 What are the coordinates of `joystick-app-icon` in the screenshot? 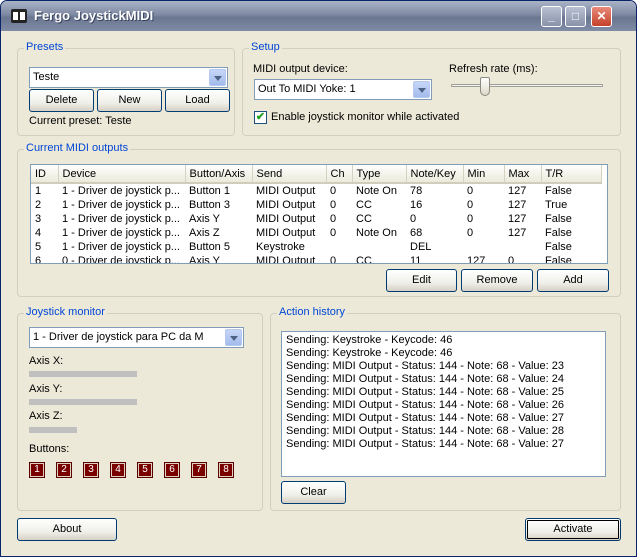 It's located at (19, 16).